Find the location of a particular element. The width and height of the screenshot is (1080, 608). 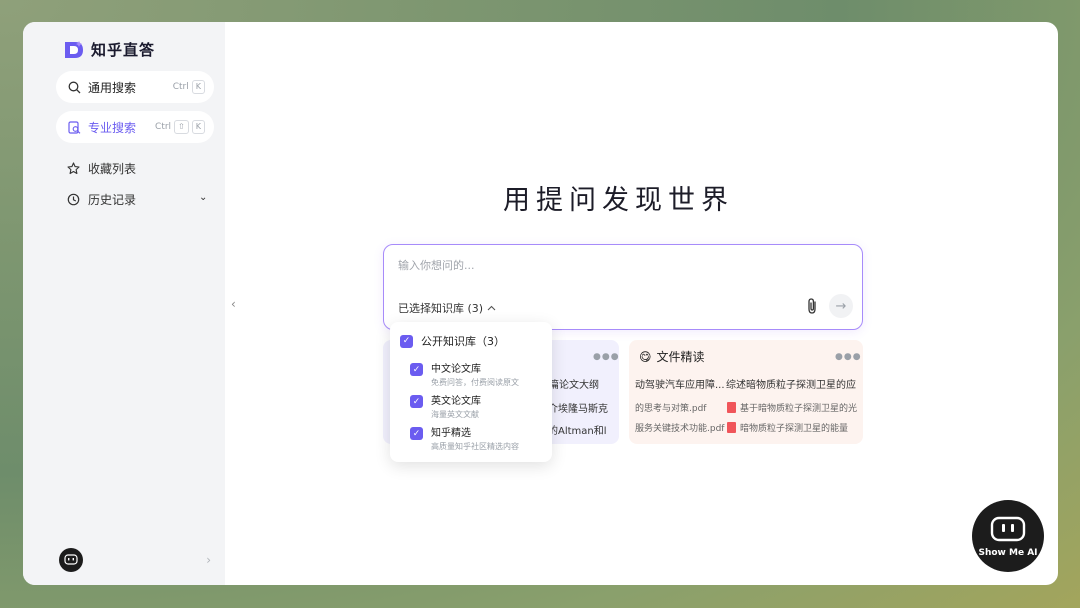

file-item: 的思考与对策.pdf is located at coordinates (670, 407).